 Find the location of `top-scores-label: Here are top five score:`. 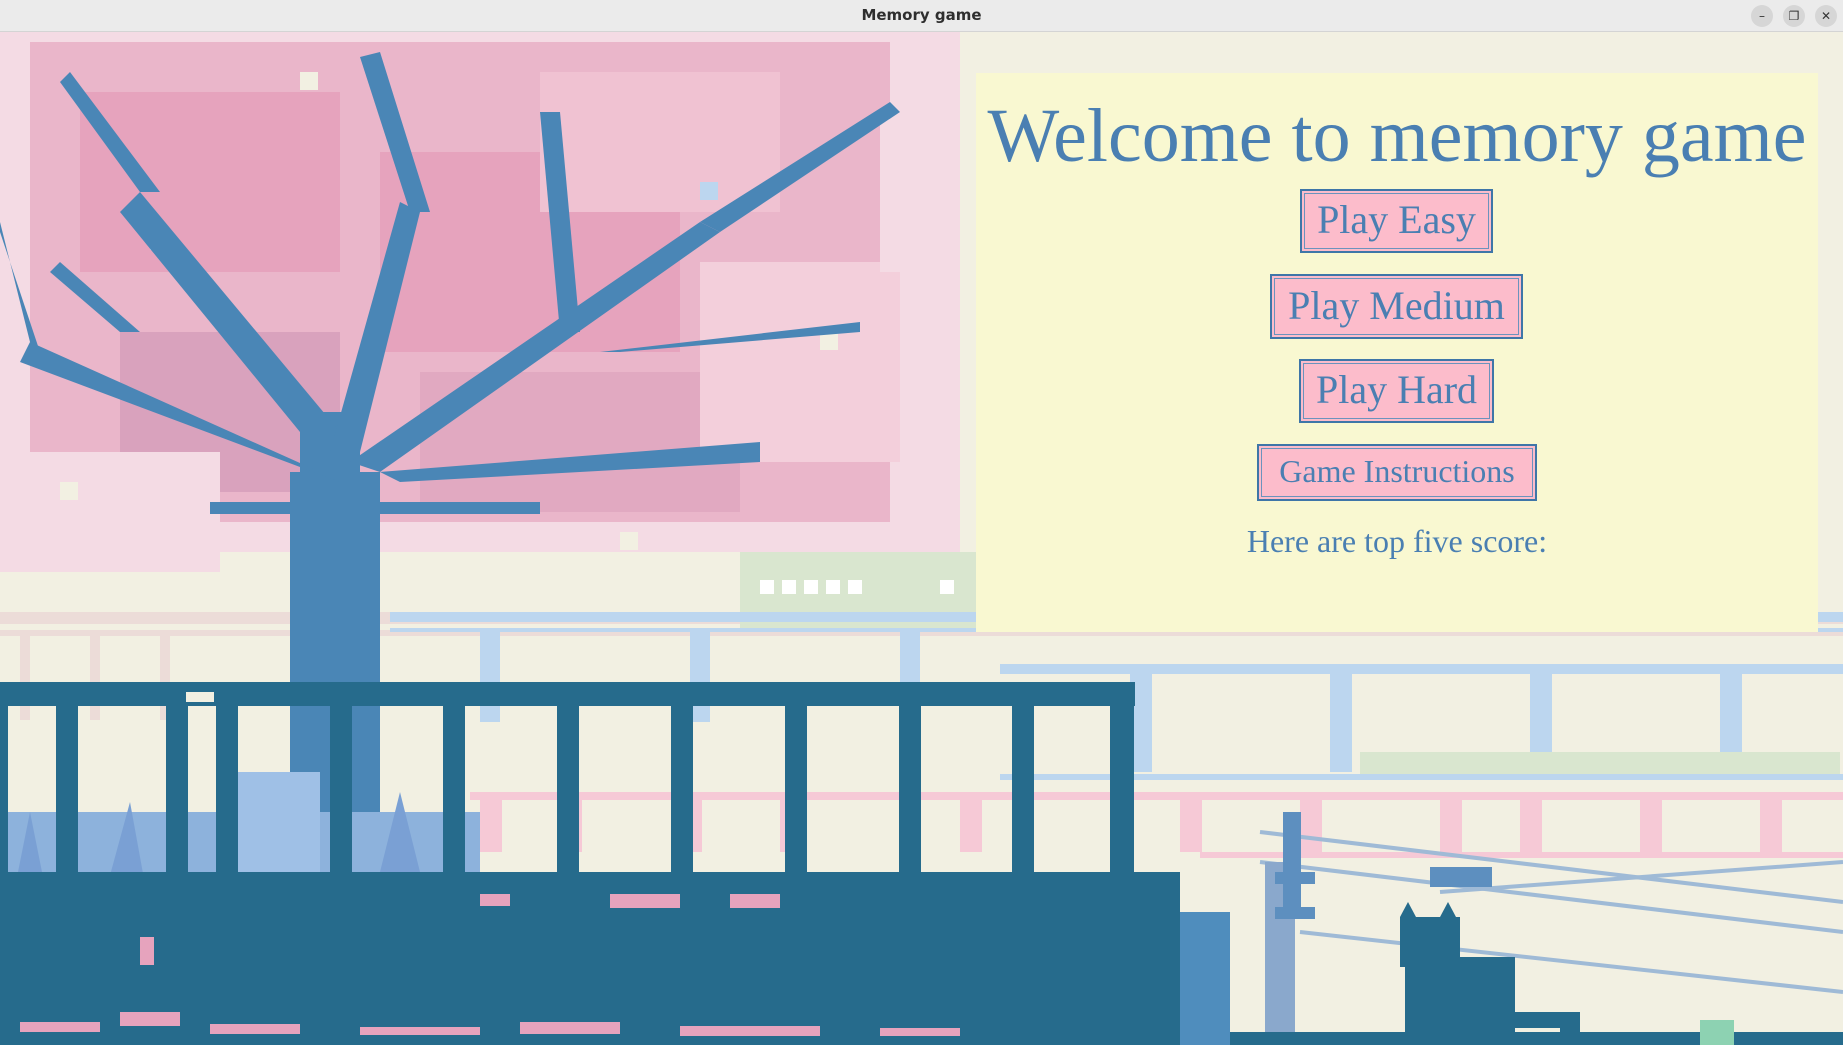

top-scores-label: Here are top five score: is located at coordinates (1397, 541).